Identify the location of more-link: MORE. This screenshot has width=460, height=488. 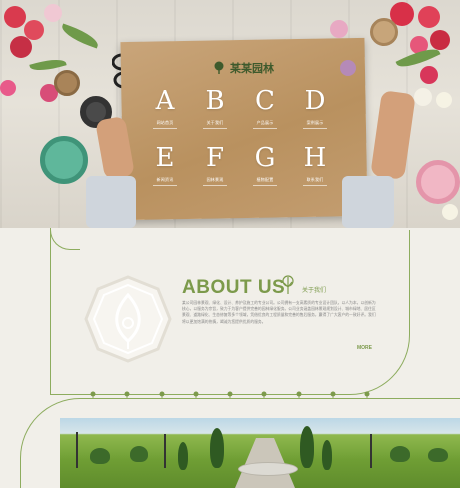
(364, 348).